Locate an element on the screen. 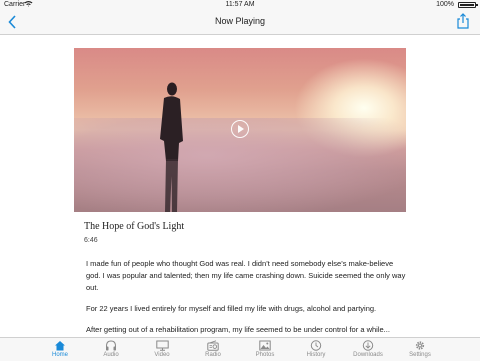 Image resolution: width=480 pixels, height=361 pixels. video-thumbnail-figure is located at coordinates (171, 147).